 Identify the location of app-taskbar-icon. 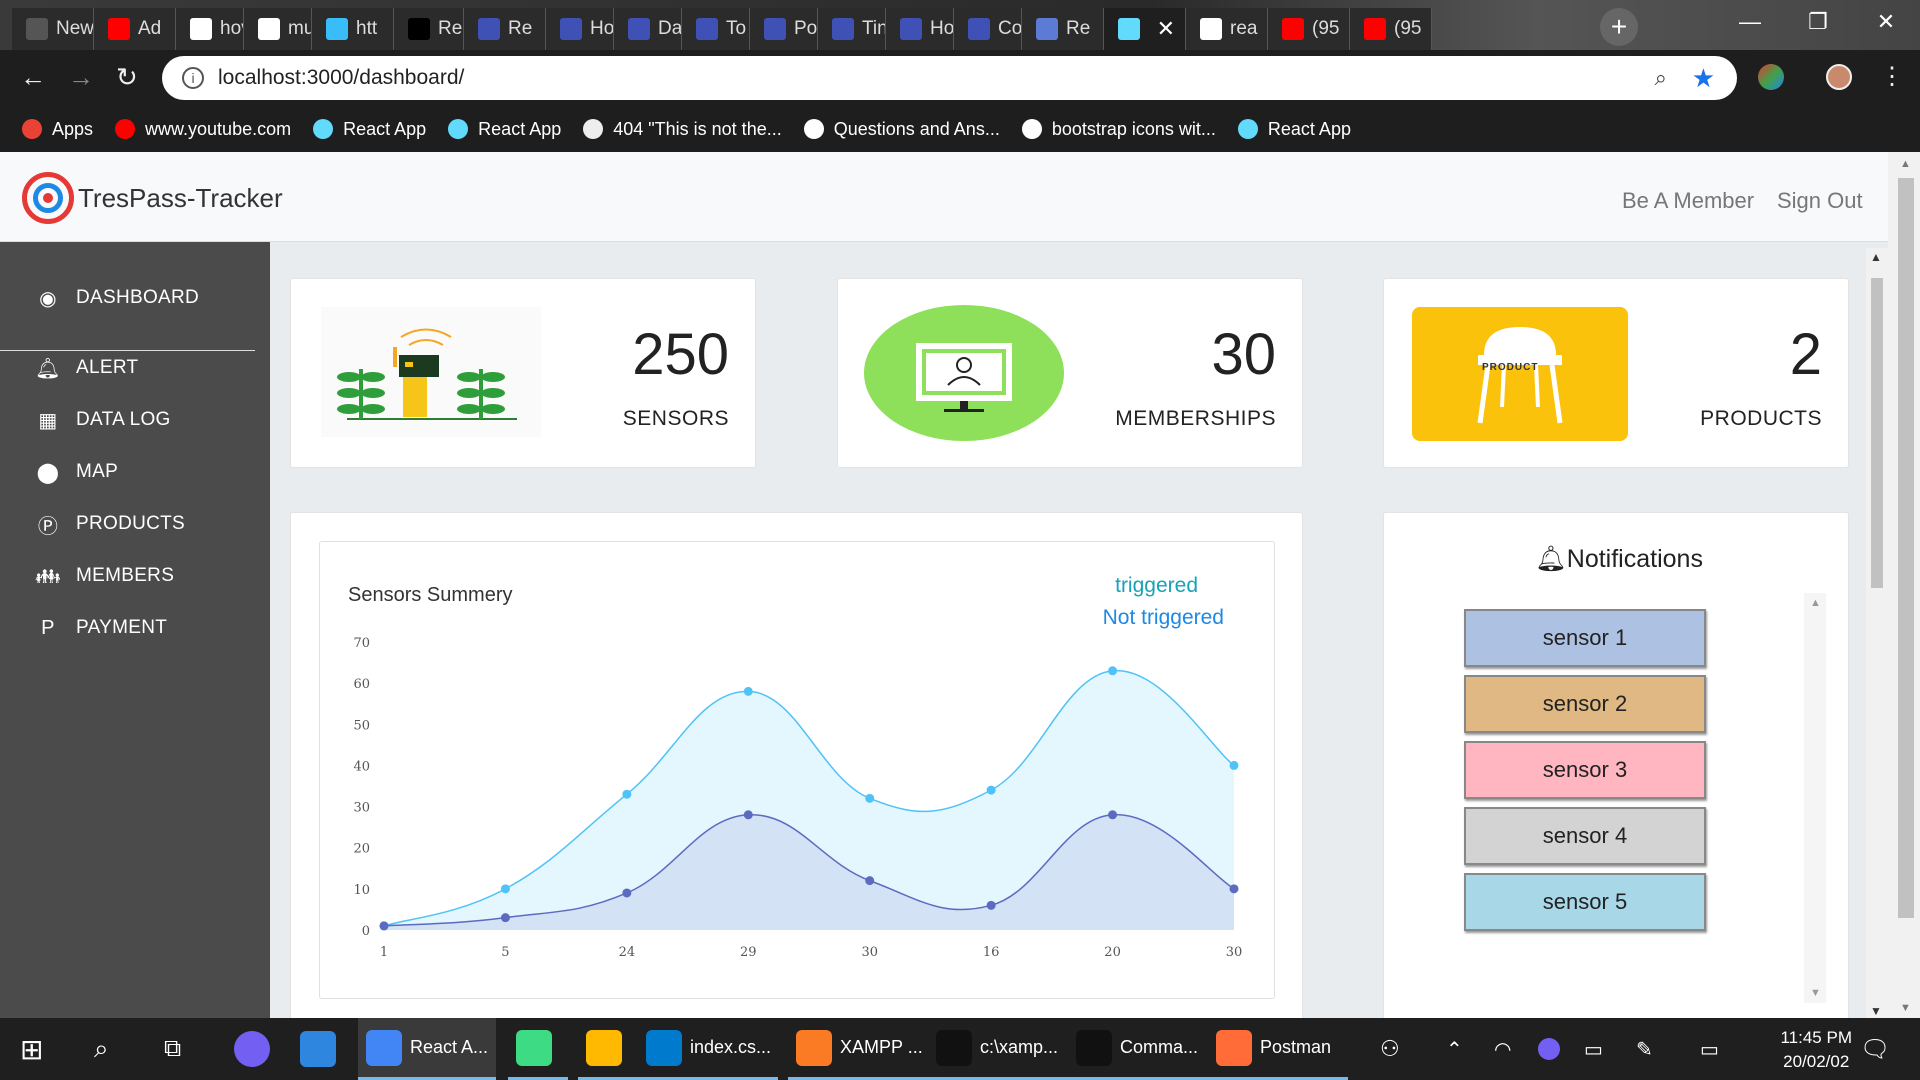
(322, 1049).